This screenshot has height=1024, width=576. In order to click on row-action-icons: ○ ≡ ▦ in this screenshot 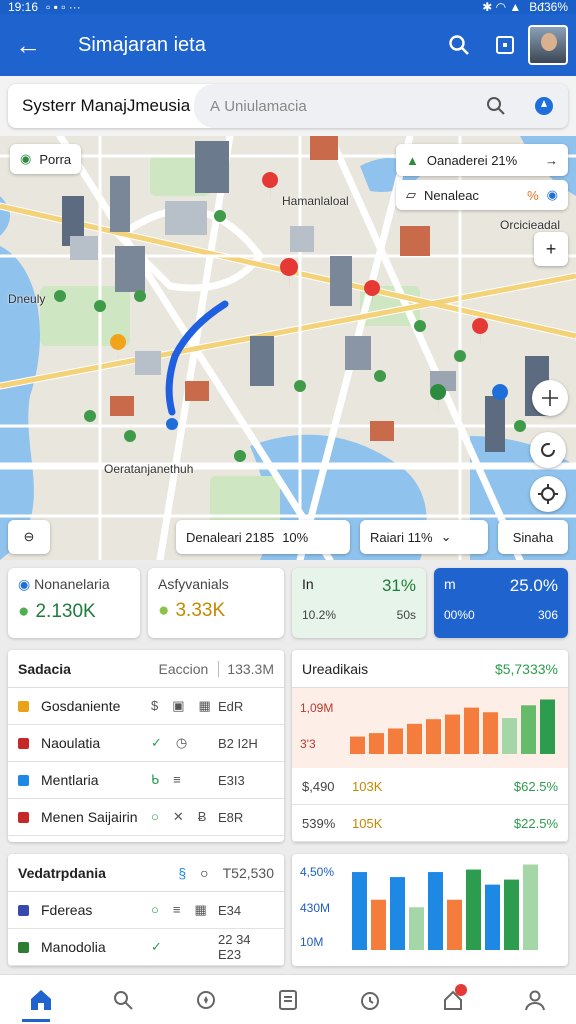, I will do `click(184, 910)`.